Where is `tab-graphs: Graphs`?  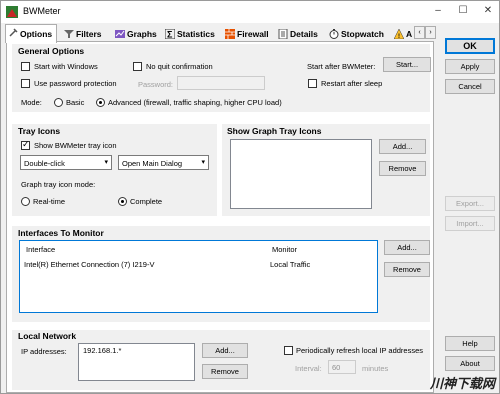
tab-graphs: Graphs is located at coordinates (135, 34).